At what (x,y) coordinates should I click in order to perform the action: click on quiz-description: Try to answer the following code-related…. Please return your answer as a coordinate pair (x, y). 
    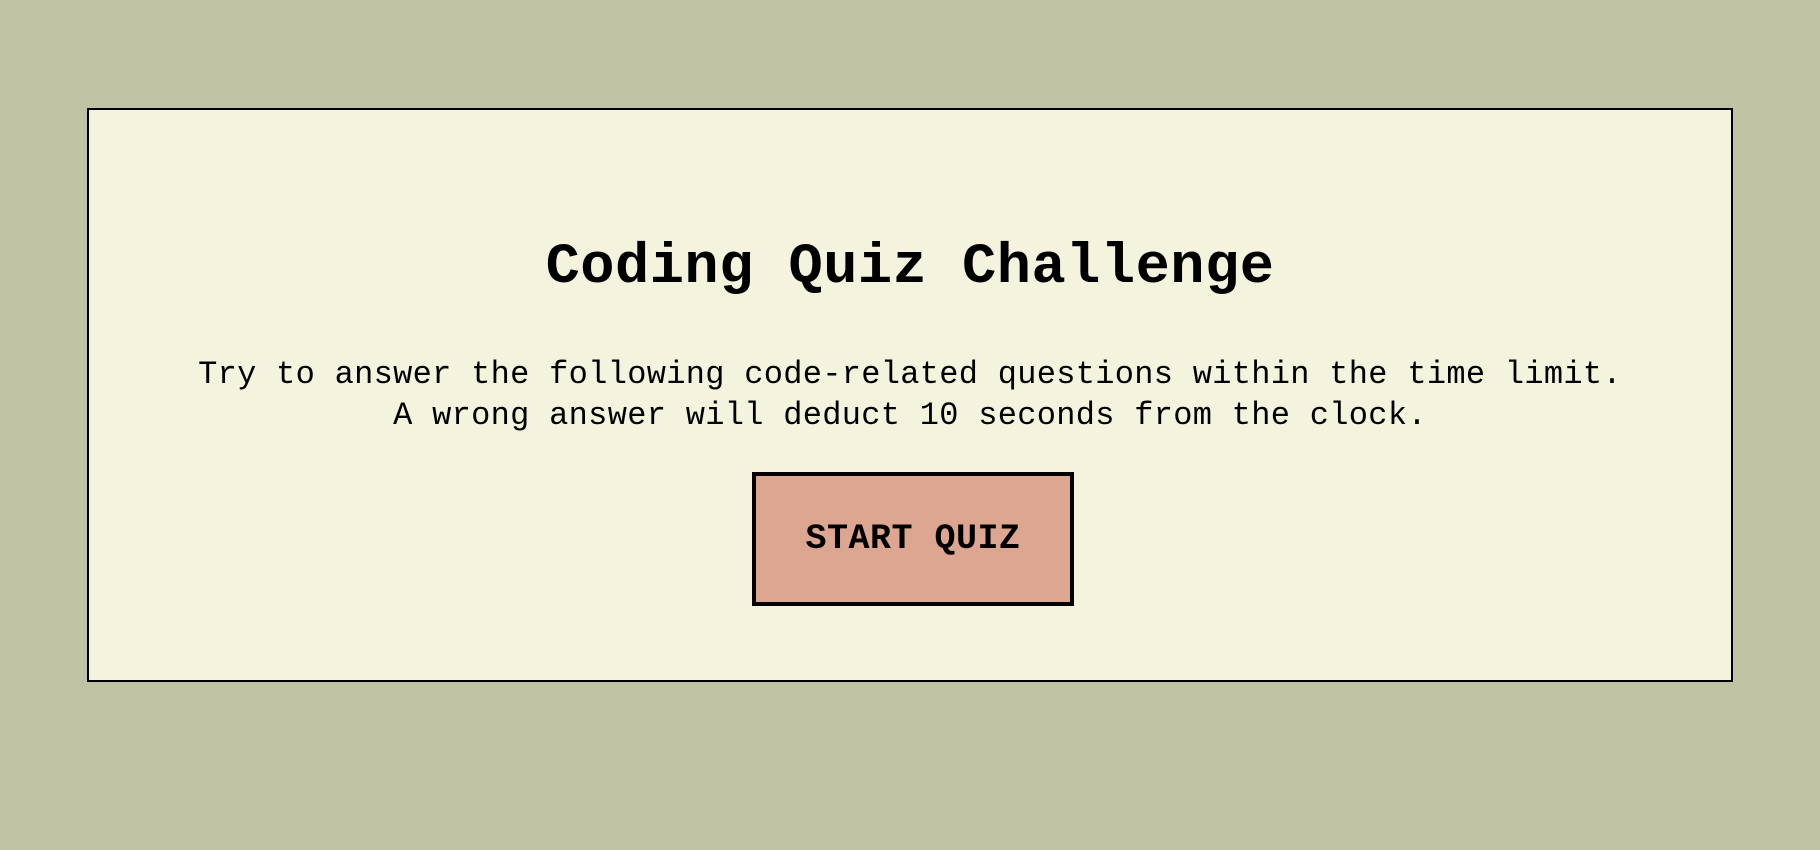
    Looking at the image, I should click on (910, 395).